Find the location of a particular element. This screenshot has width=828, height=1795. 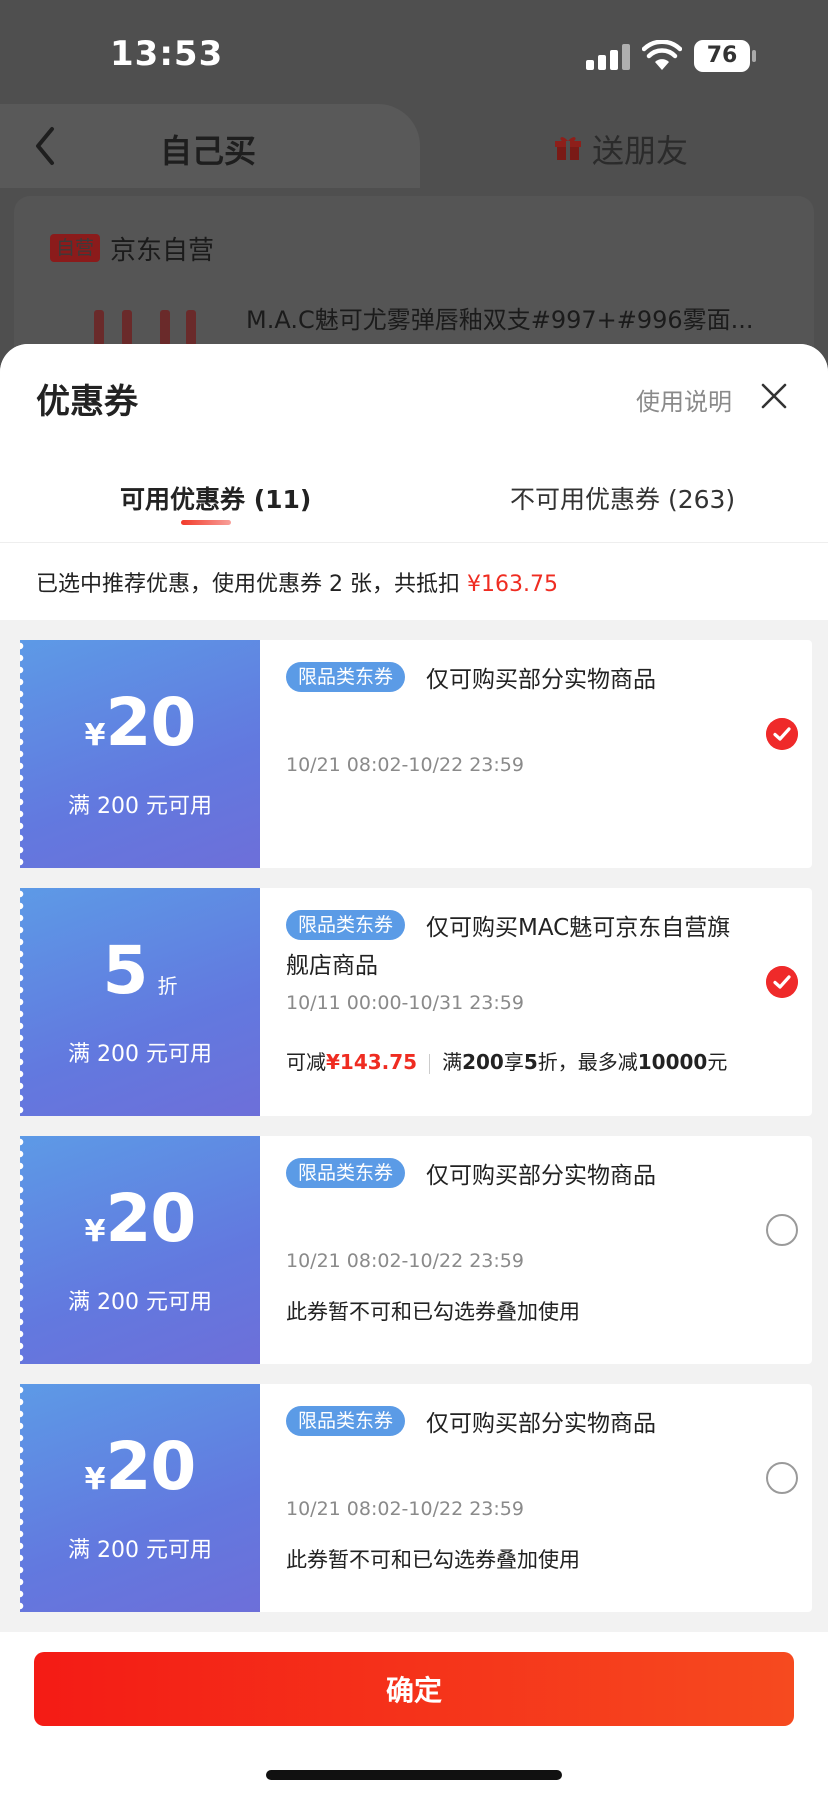

coupon-value-panel: 5折 满 200 元可用 is located at coordinates (140, 1002).